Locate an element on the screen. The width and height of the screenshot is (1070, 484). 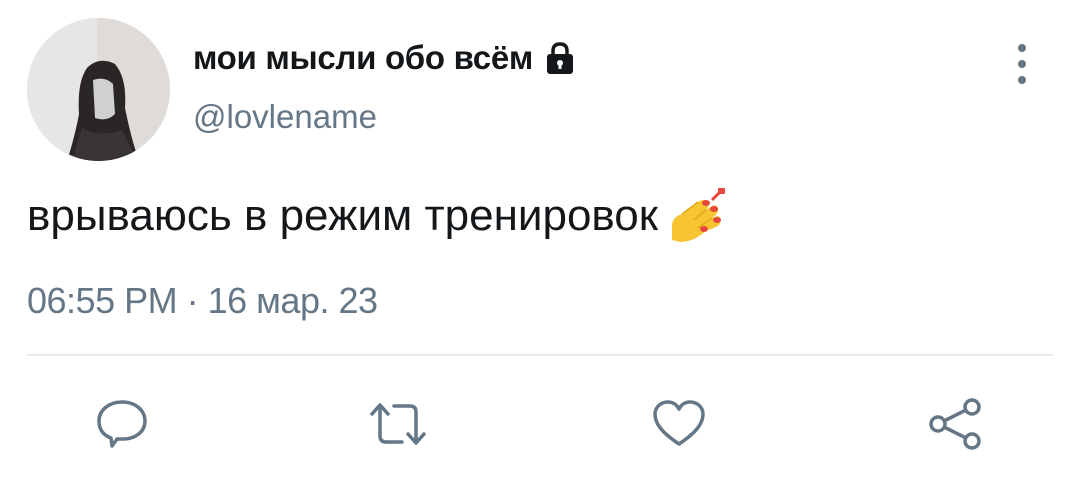
display-name: мои мысли обо всём is located at coordinates (363, 58).